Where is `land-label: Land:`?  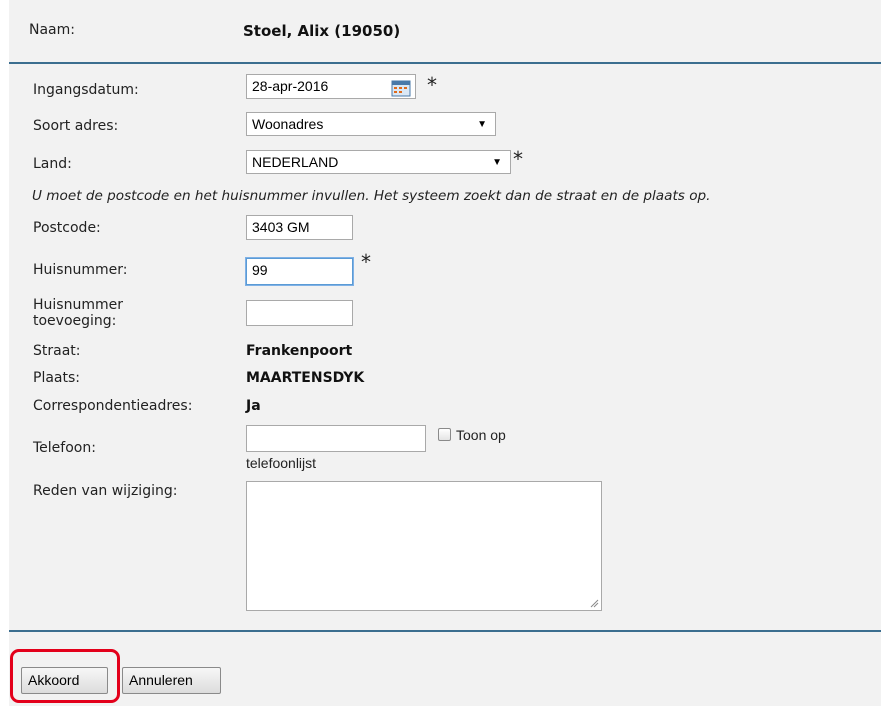
land-label: Land: is located at coordinates (52, 164).